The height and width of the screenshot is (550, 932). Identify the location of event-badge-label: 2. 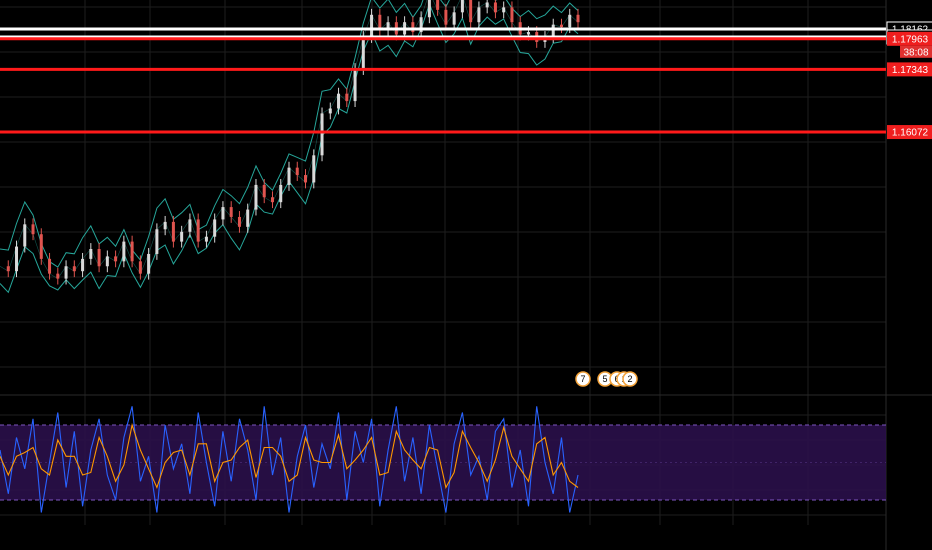
(629, 379).